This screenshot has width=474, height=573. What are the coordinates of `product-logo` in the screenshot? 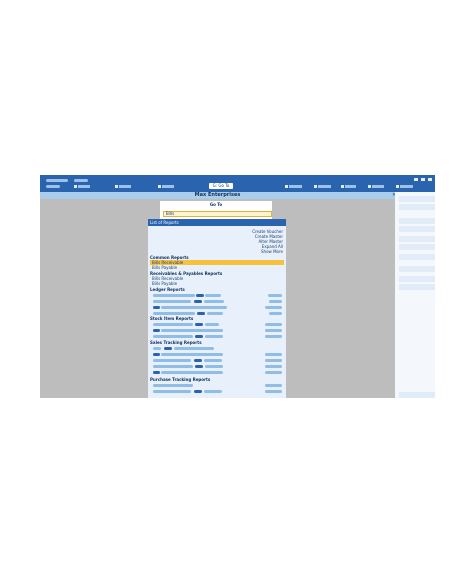 It's located at (57, 180).